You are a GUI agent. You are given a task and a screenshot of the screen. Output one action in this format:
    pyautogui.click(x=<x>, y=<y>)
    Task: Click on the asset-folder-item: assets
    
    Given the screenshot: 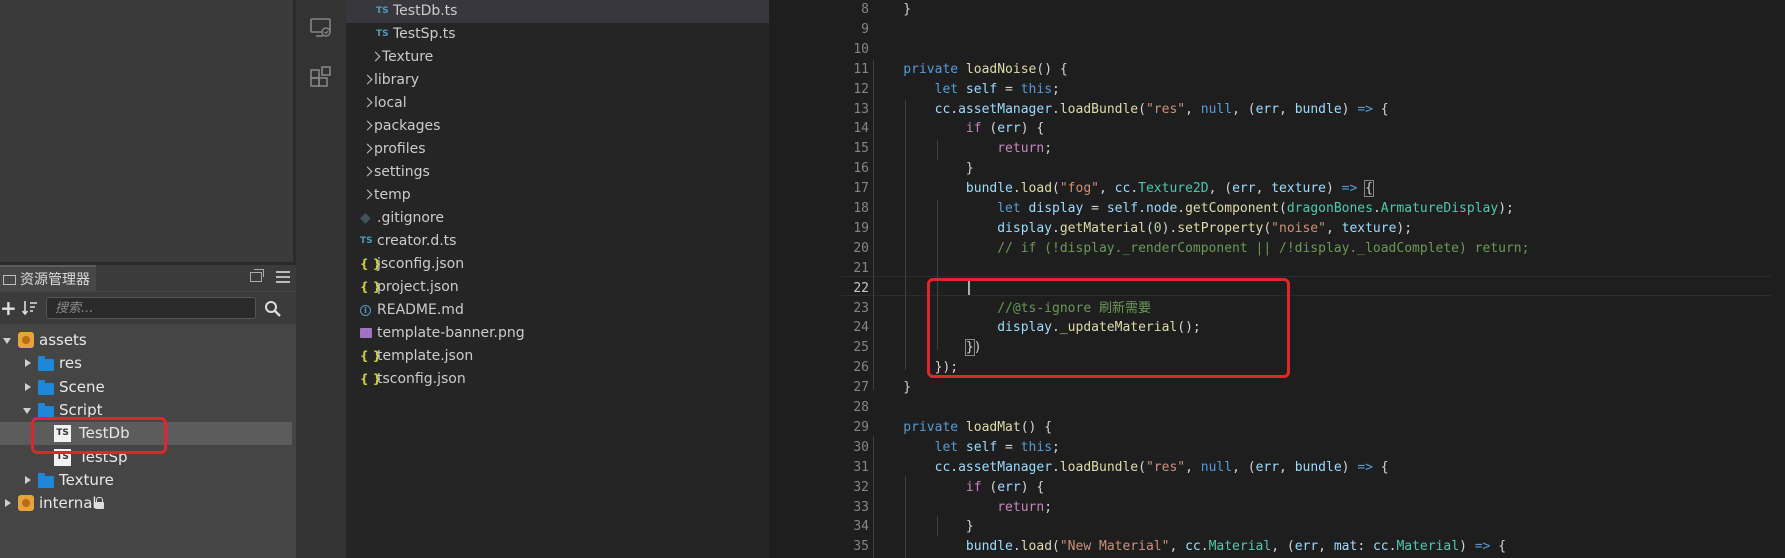 What is the action you would take?
    pyautogui.click(x=146, y=340)
    